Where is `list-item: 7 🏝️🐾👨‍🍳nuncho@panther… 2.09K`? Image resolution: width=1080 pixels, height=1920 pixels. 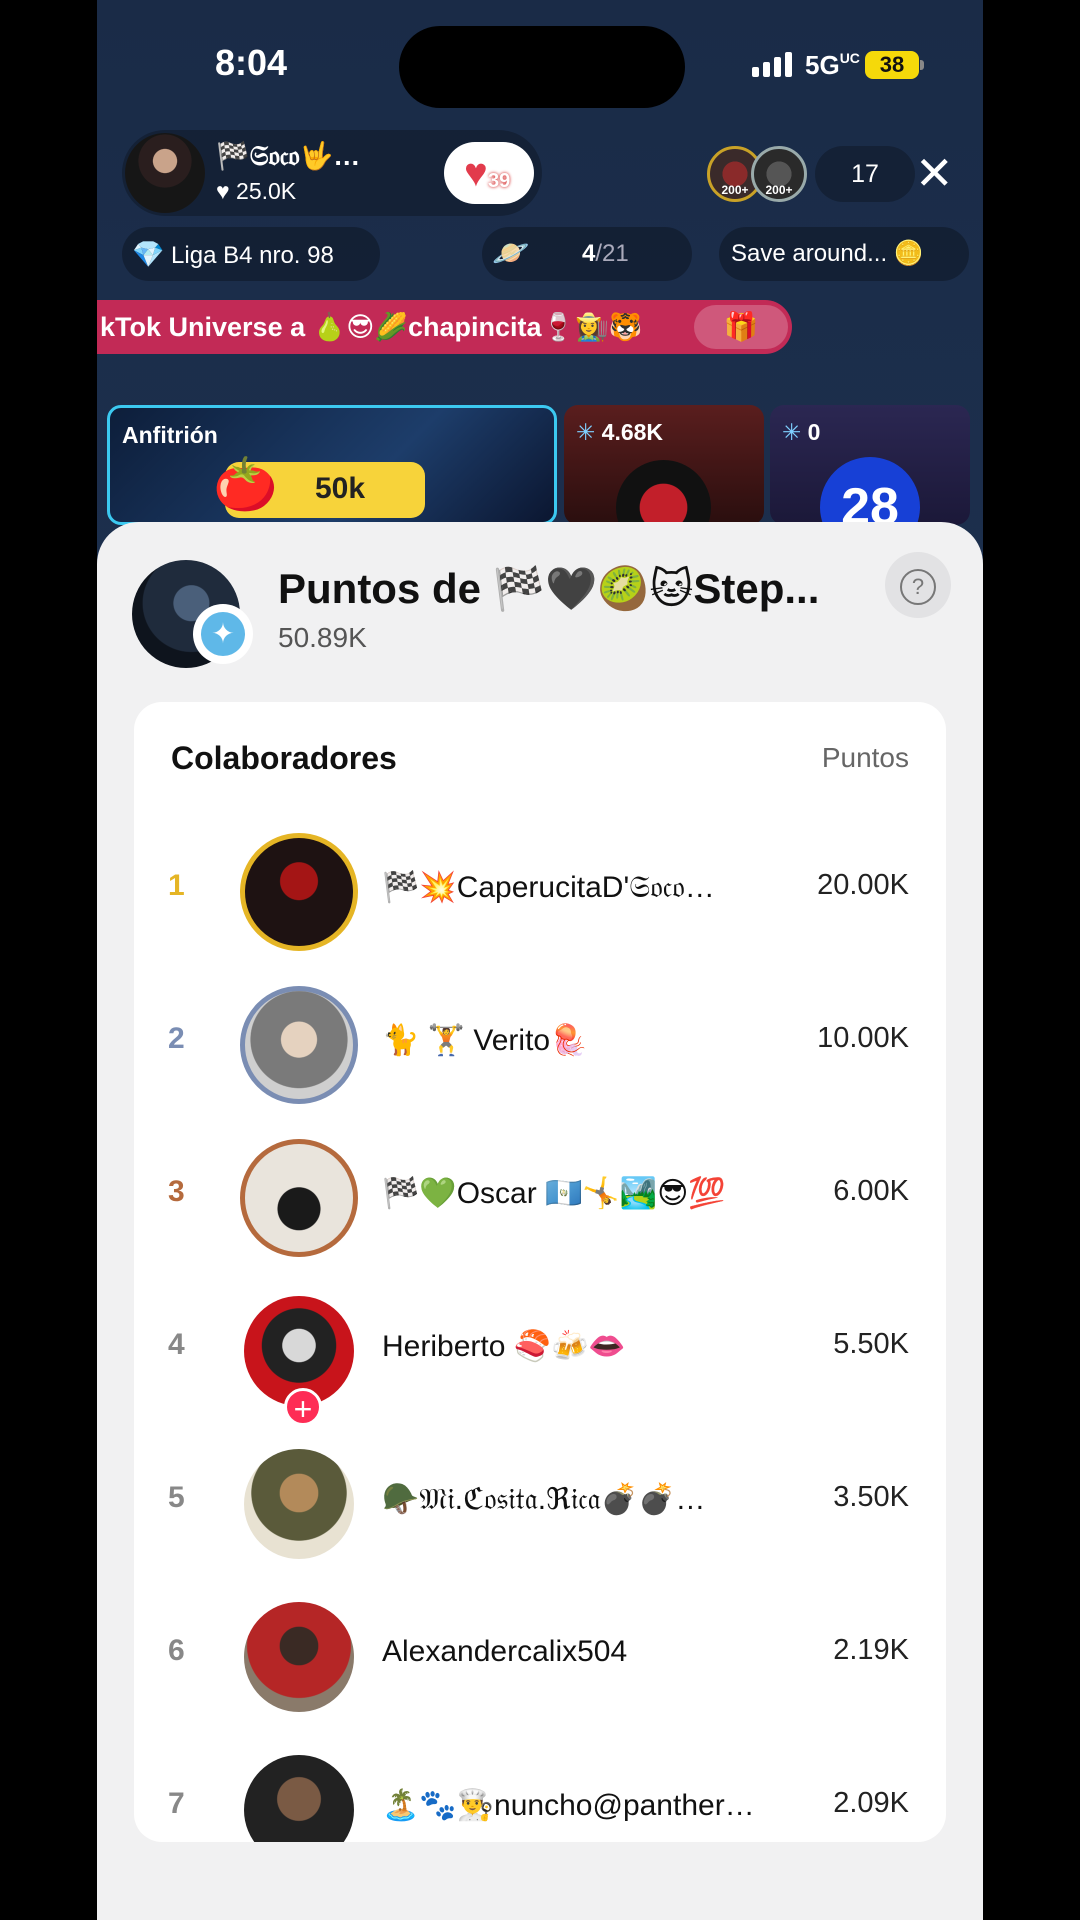
list-item: 7 🏝️🐾👨‍🍳nuncho@panther… 2.09K is located at coordinates (540, 1788).